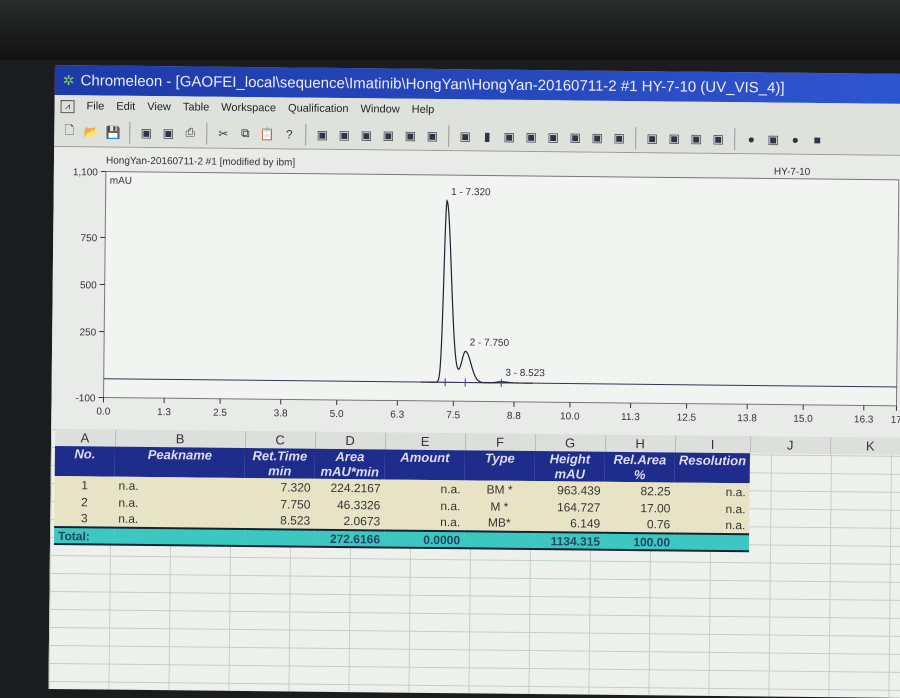 This screenshot has height=698, width=900. What do you see at coordinates (790, 445) in the screenshot?
I see `column-header-j: J` at bounding box center [790, 445].